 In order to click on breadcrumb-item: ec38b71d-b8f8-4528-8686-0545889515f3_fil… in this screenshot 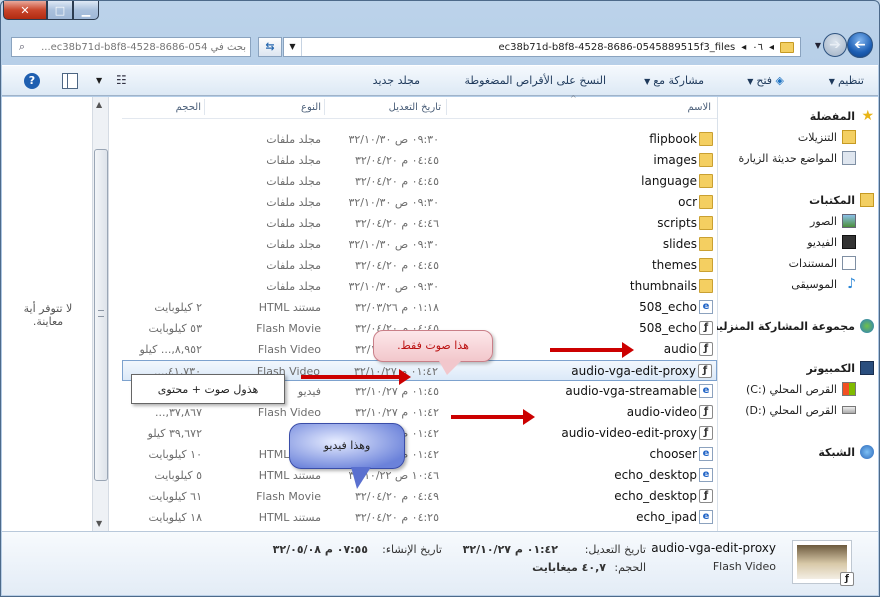, I will do `click(617, 47)`.